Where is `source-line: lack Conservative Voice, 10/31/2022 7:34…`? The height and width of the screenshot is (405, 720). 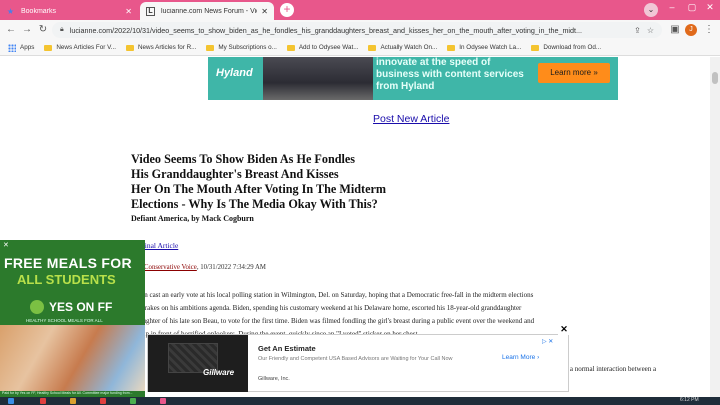 source-line: lack Conservative Voice, 10/31/2022 7:34… is located at coordinates (198, 267).